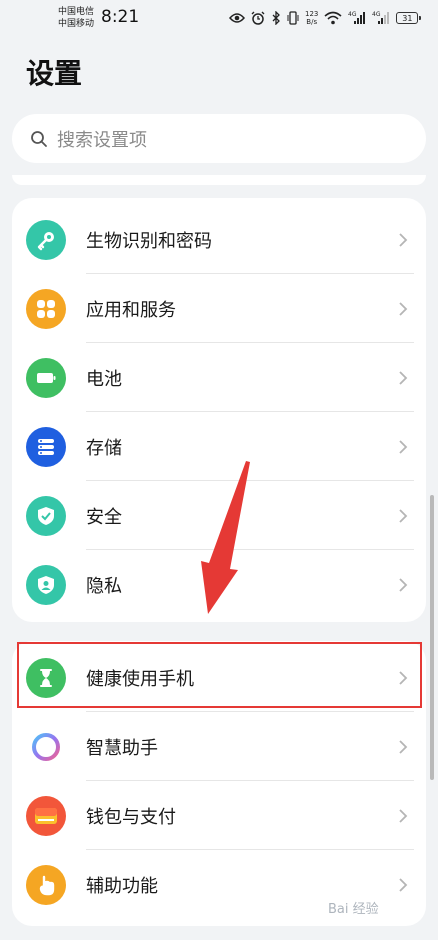  Describe the element at coordinates (46, 309) in the screenshot. I see `apps-icon` at that location.